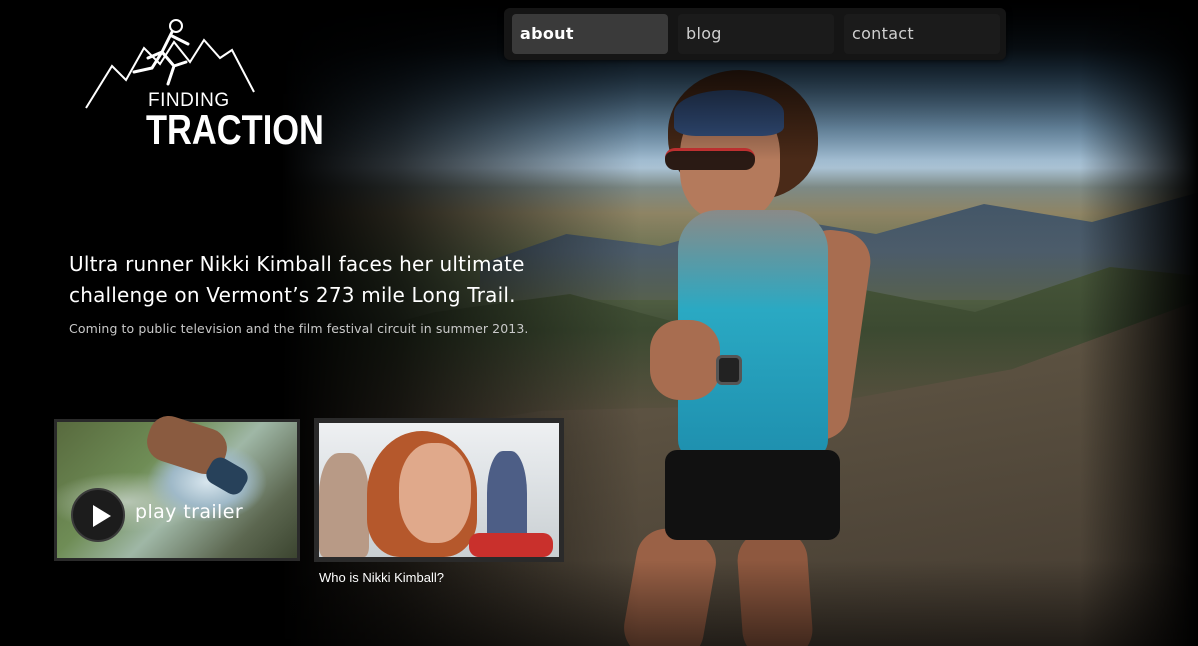 The width and height of the screenshot is (1198, 646). Describe the element at coordinates (883, 33) in the screenshot. I see `nav-item-label: contact` at that location.